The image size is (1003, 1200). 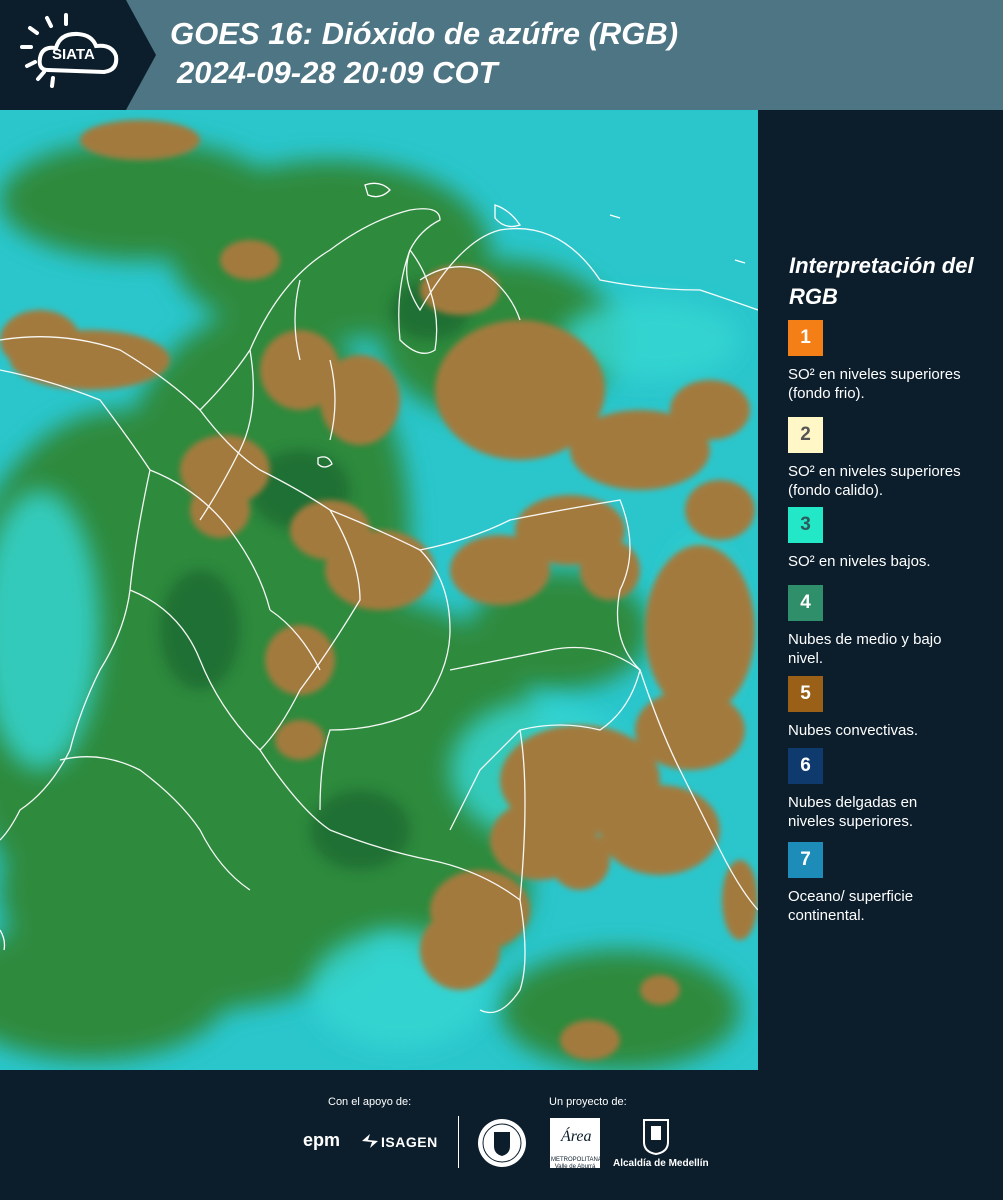 I want to click on legend-title: Interpretación del RGB, so click(x=881, y=281).